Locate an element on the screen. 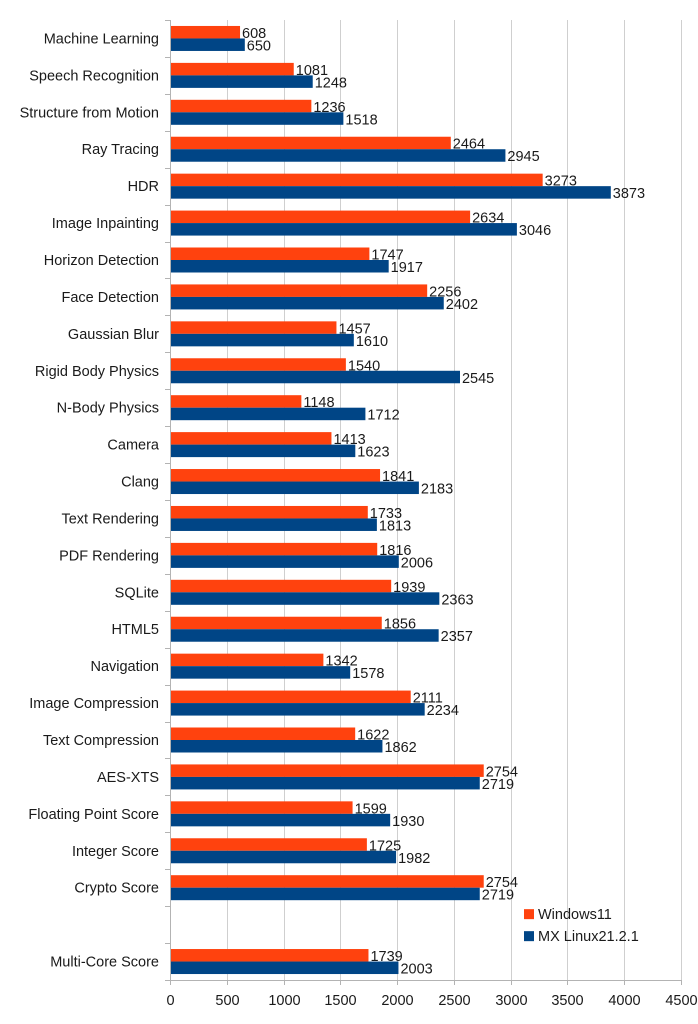 This screenshot has height=1024, width=698. x-tick-label: 4500 is located at coordinates (681, 1001).